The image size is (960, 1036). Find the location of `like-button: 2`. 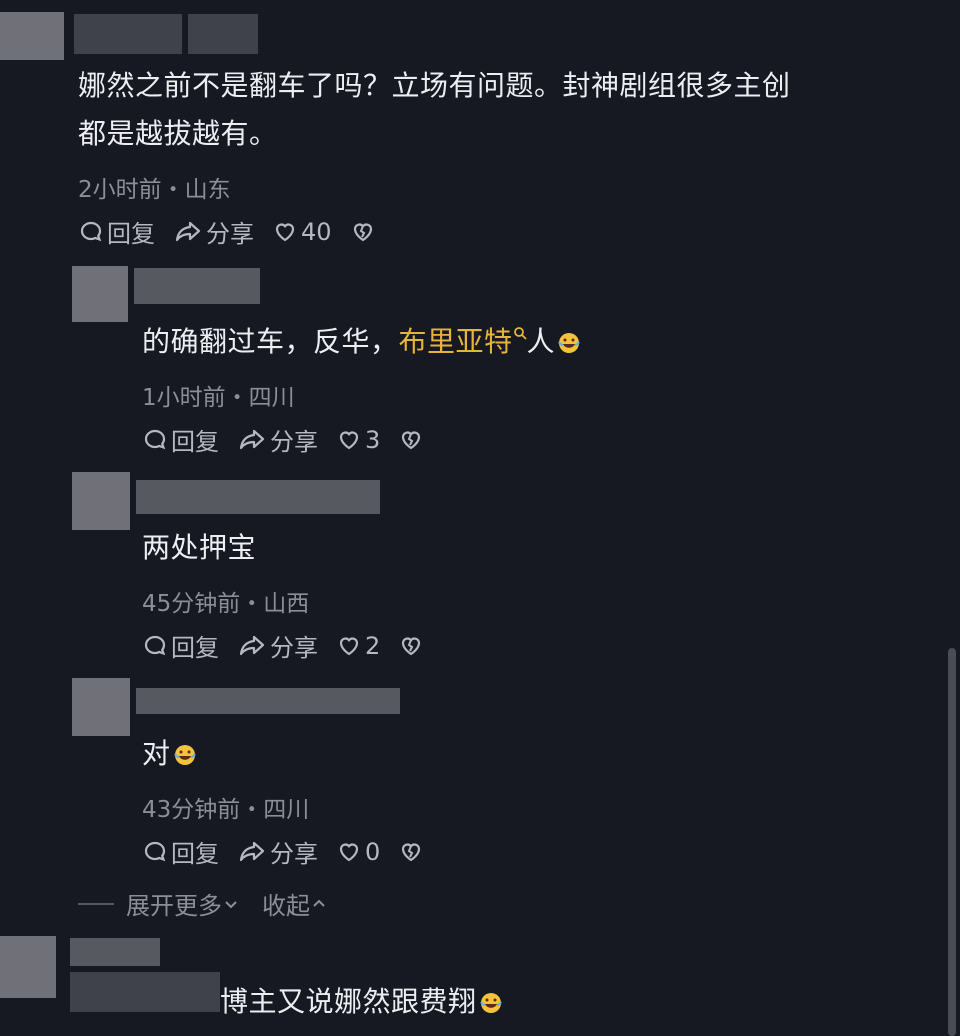

like-button: 2 is located at coordinates (358, 646).